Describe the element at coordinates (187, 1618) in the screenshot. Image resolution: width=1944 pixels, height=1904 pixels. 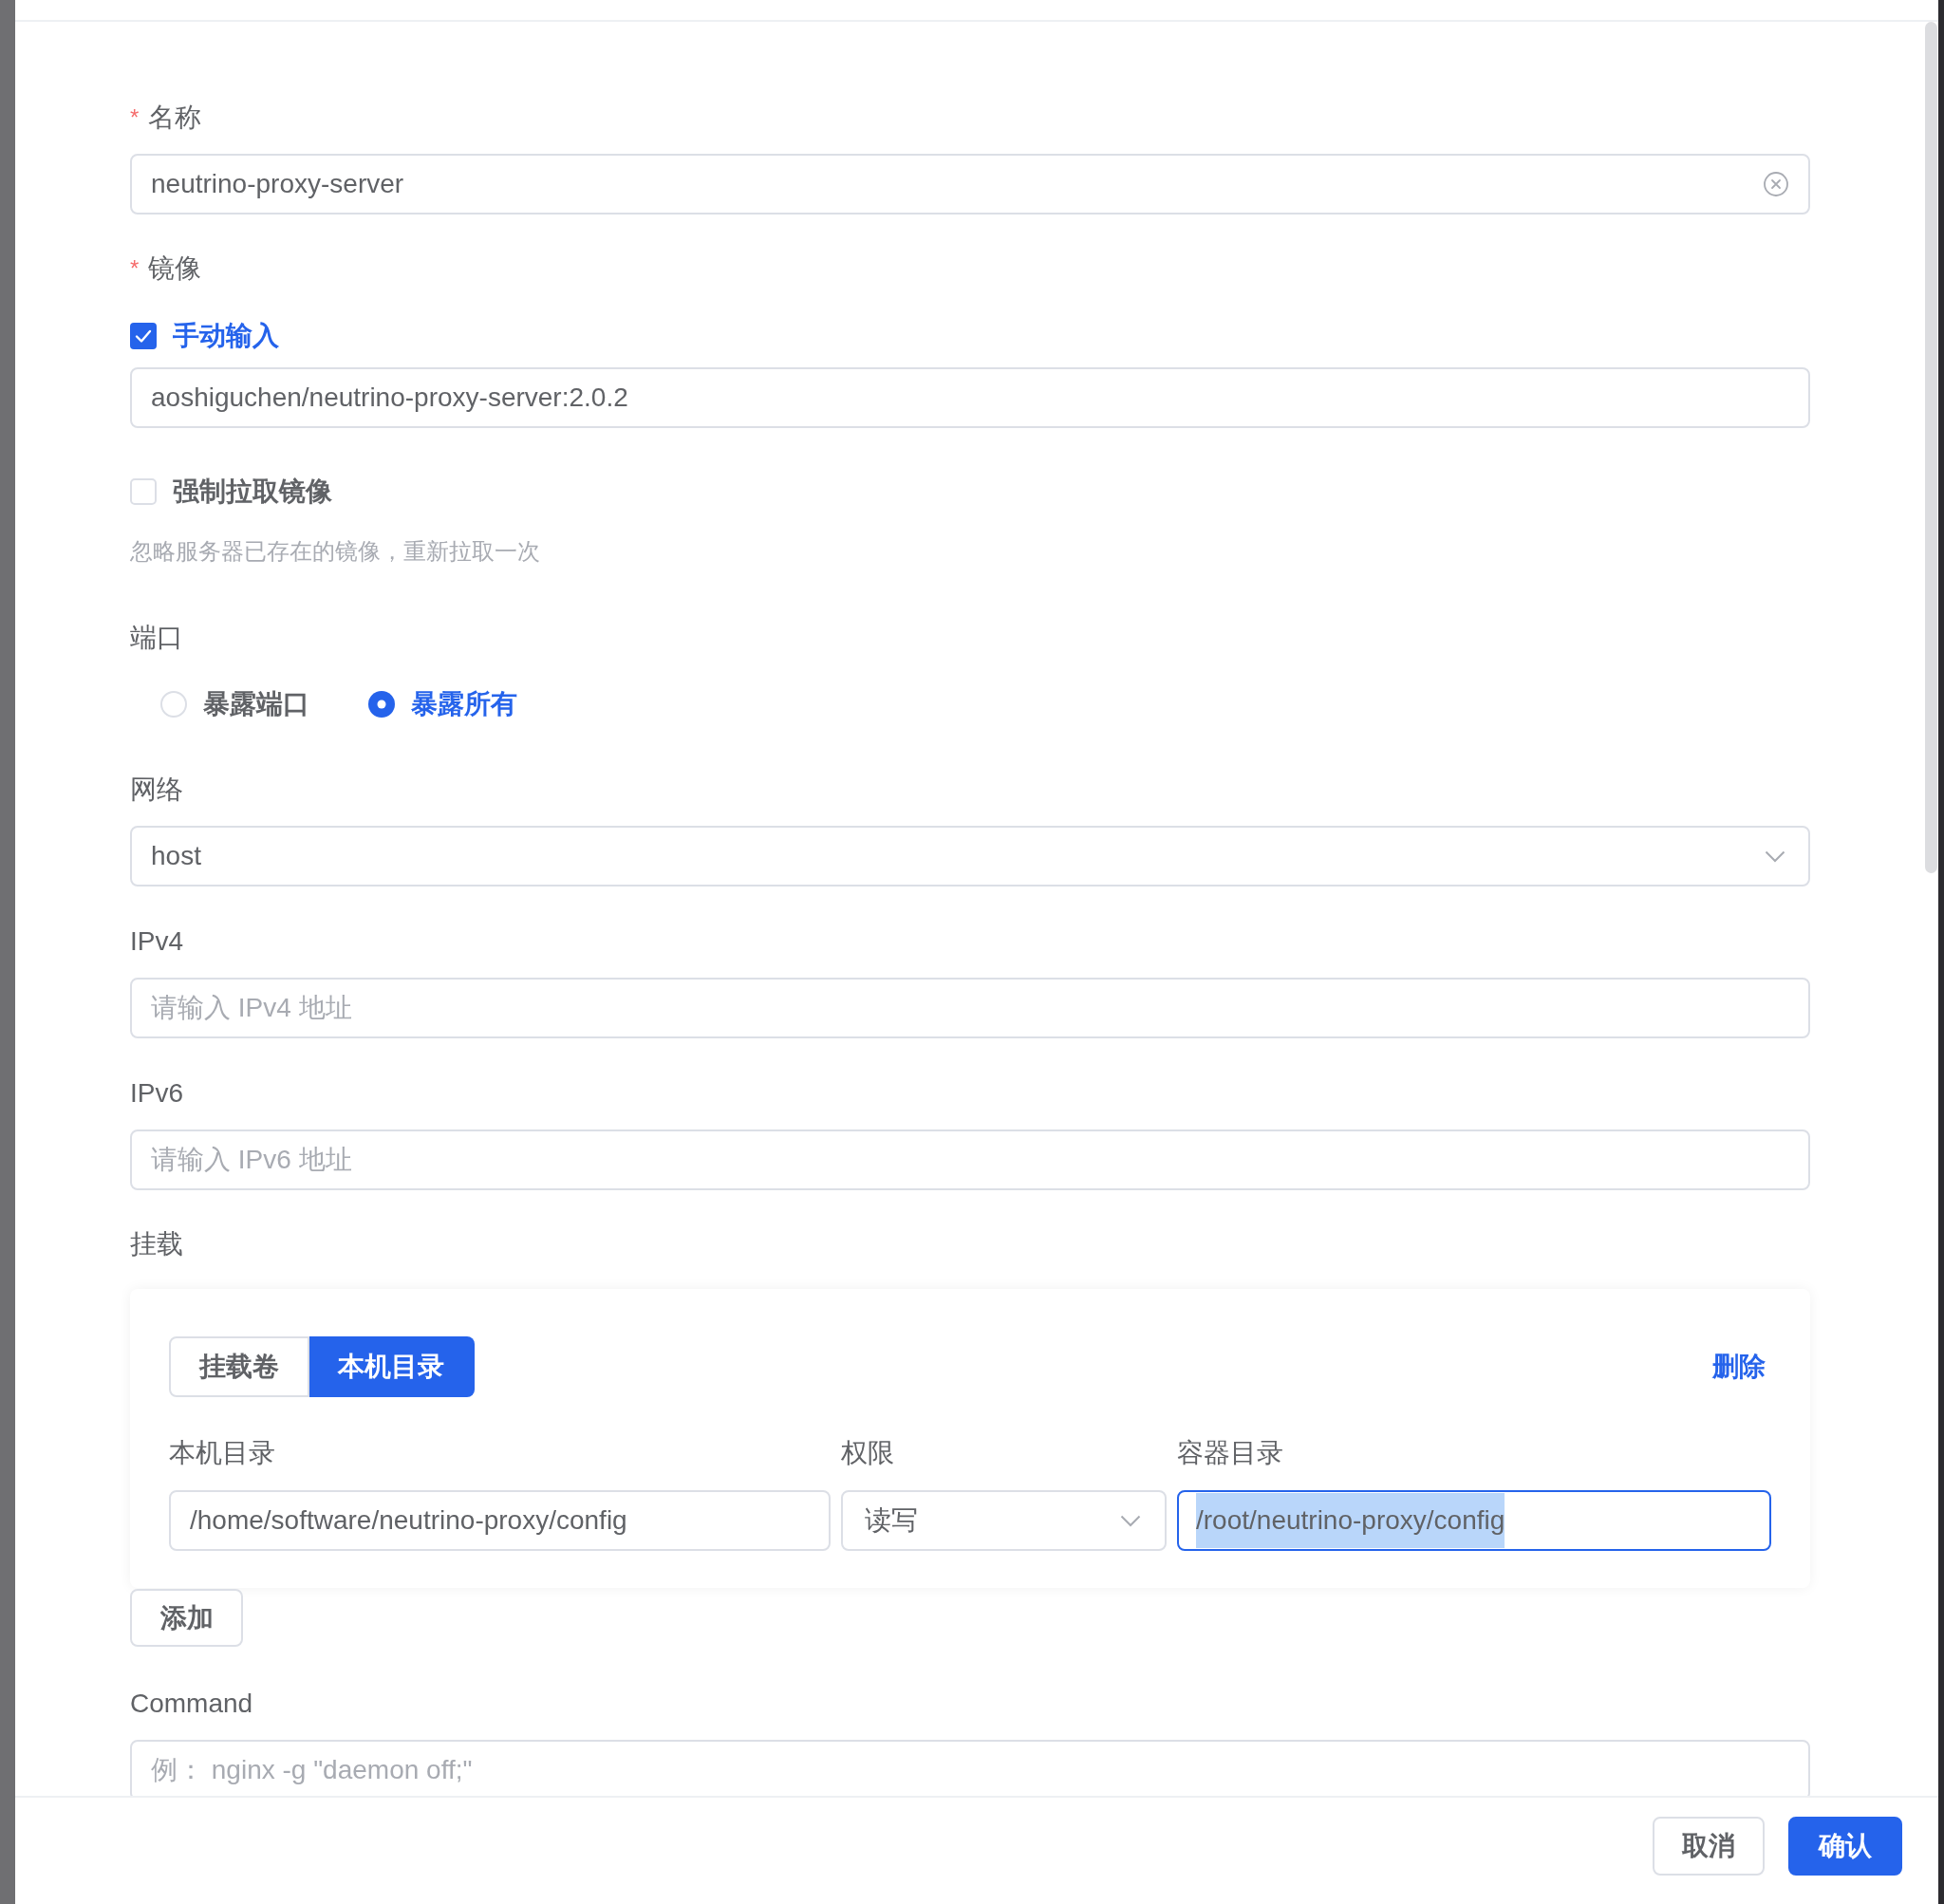
I see `add-button: 添加` at that location.